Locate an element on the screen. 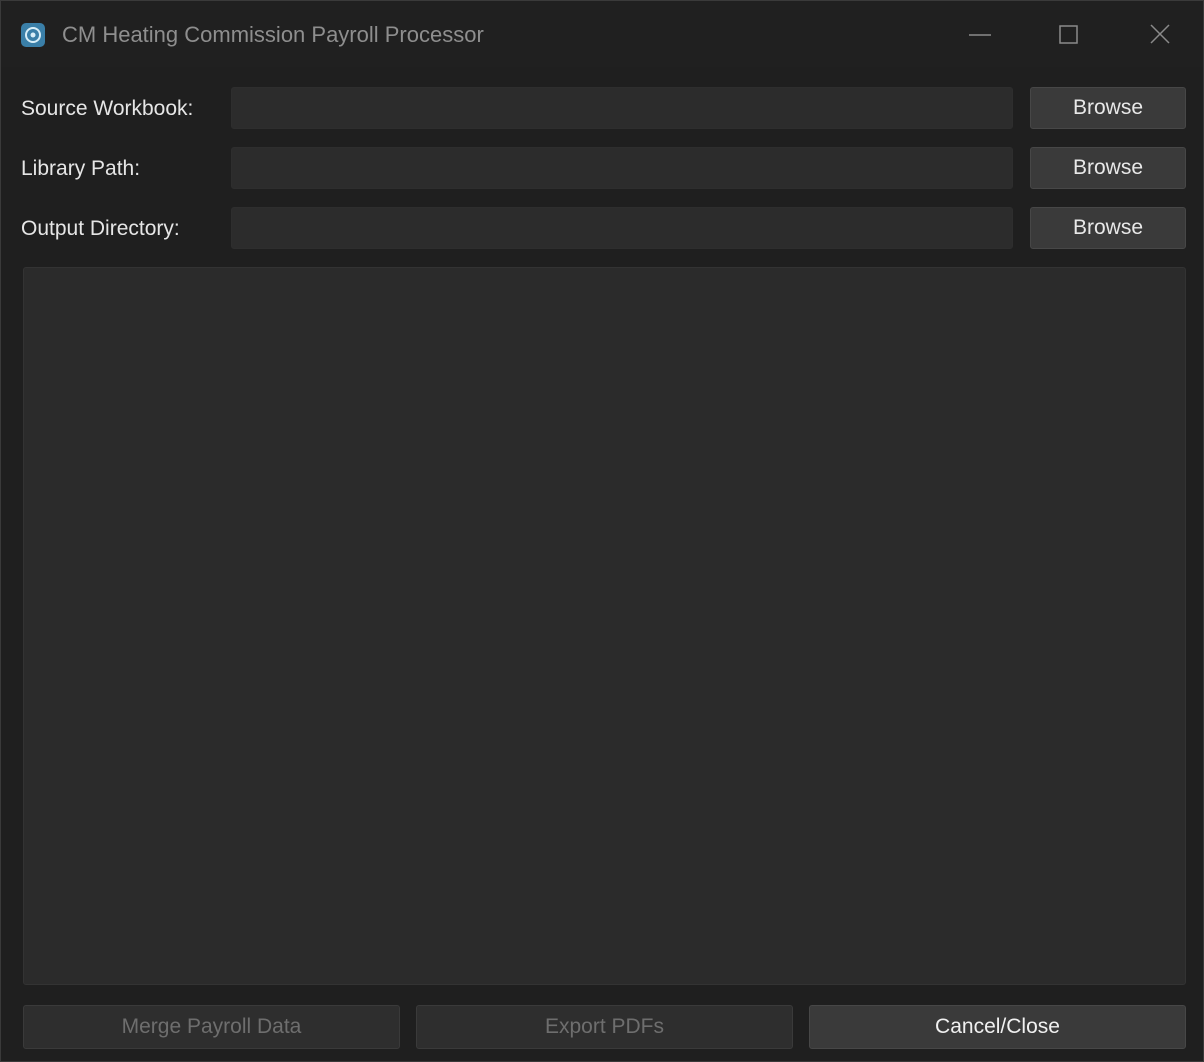  source-workbook-input is located at coordinates (622, 108).